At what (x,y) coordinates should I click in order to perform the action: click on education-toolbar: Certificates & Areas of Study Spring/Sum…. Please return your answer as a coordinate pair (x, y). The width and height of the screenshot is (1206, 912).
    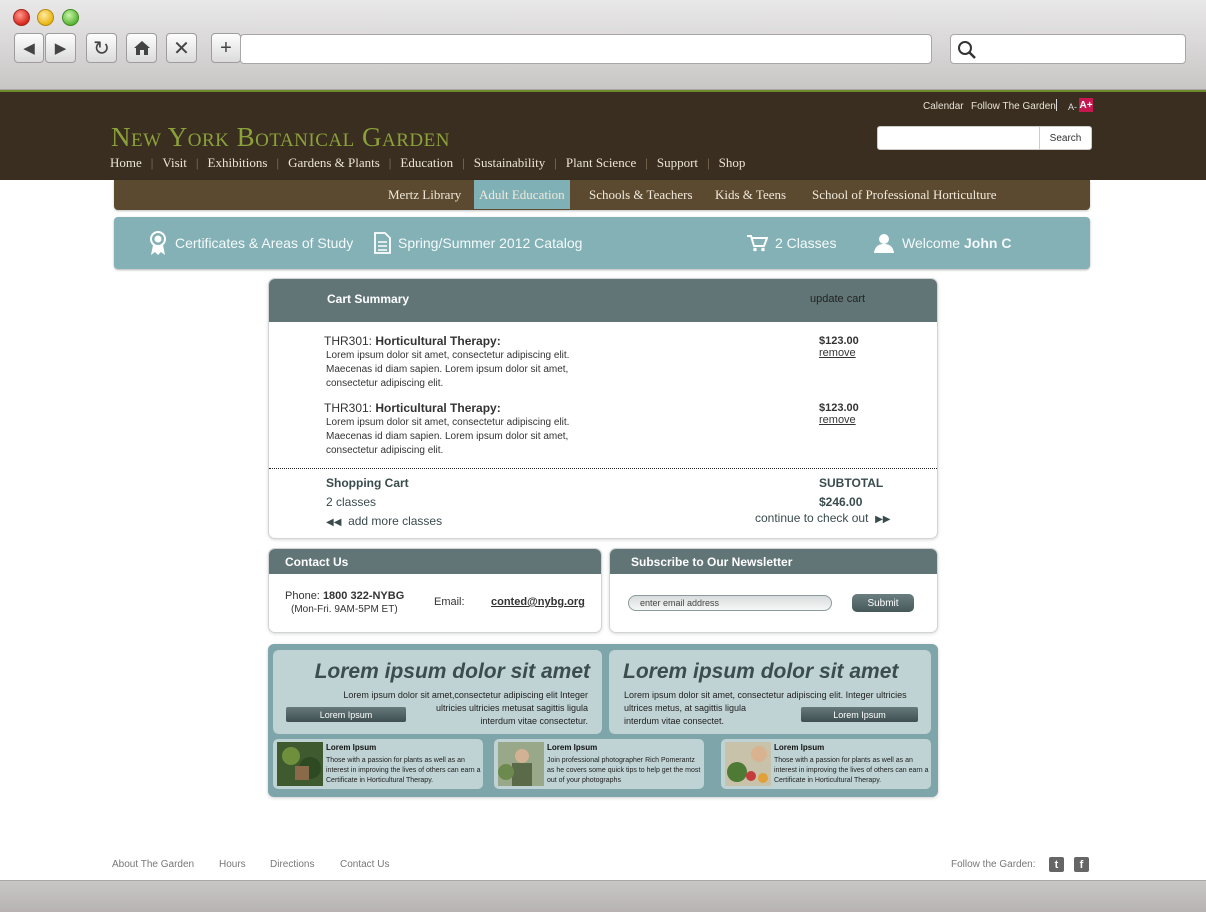
    Looking at the image, I should click on (602, 243).